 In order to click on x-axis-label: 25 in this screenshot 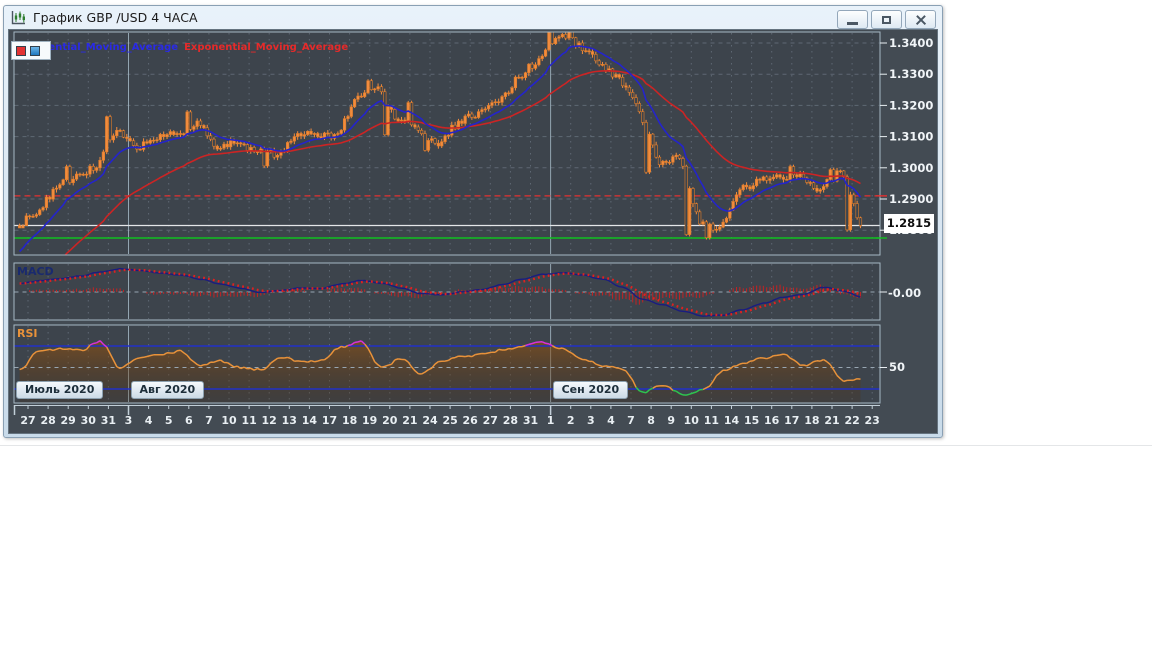, I will do `click(449, 420)`.